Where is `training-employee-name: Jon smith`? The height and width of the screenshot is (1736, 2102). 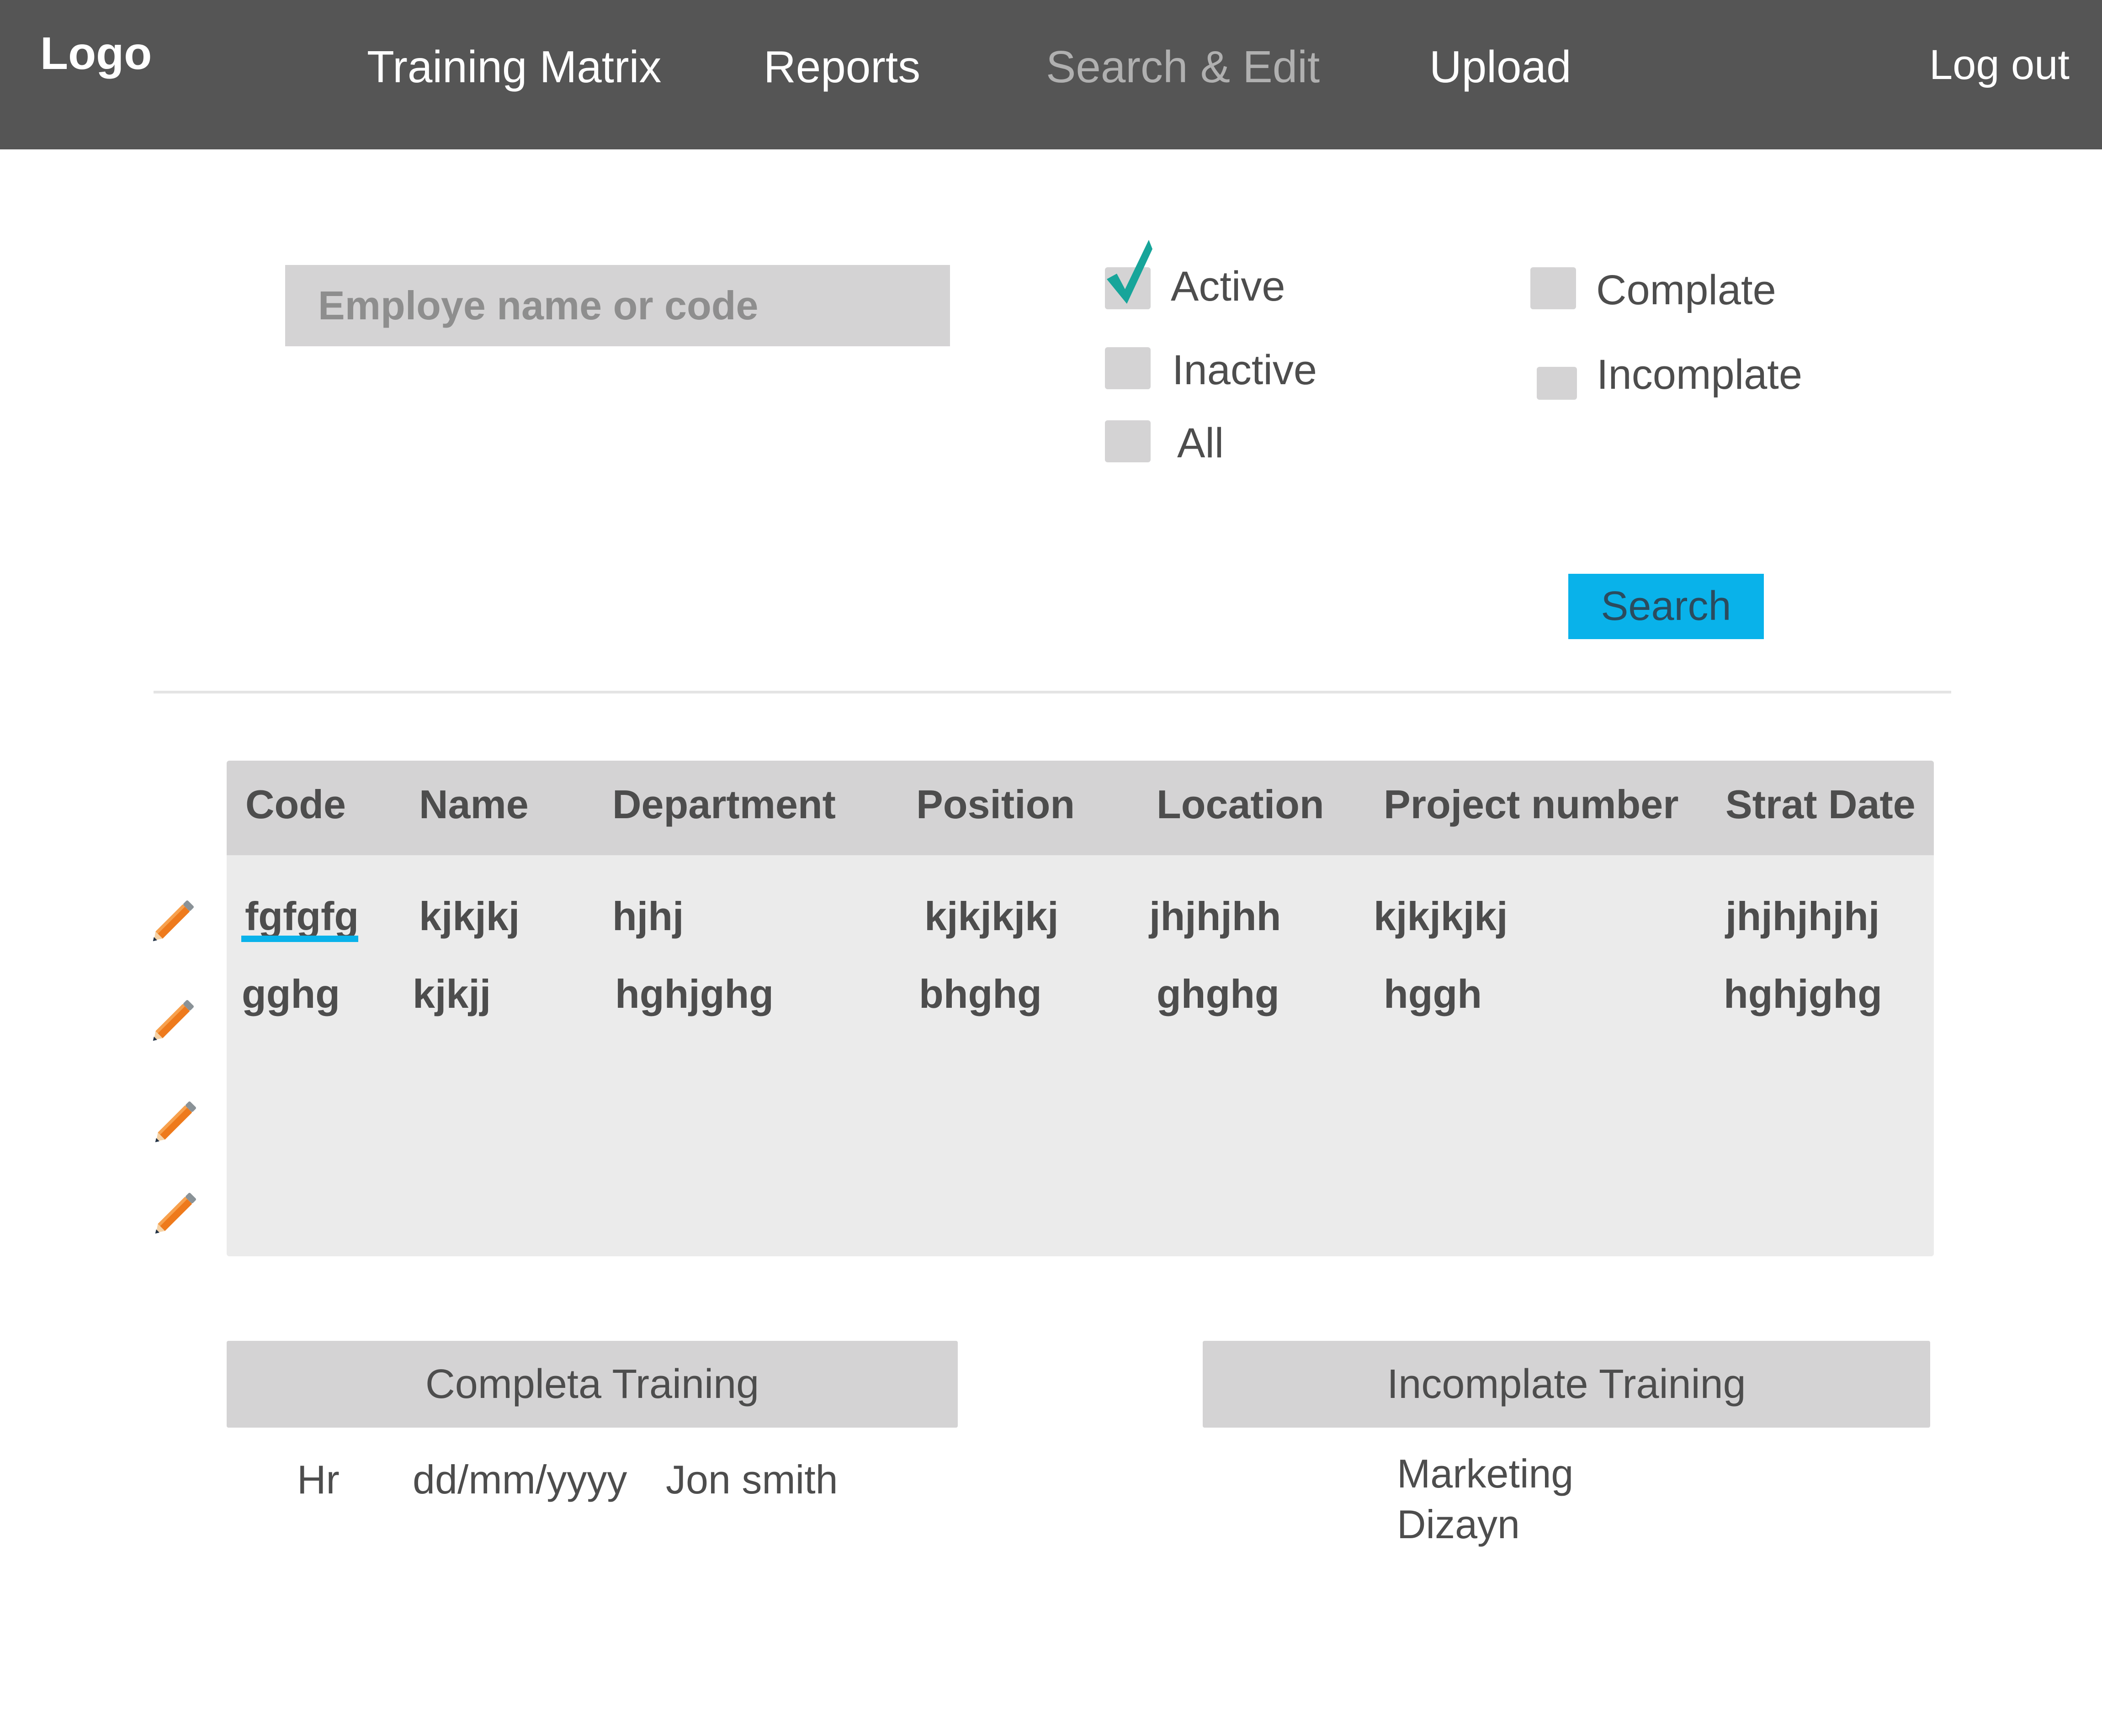
training-employee-name: Jon smith is located at coordinates (752, 1479).